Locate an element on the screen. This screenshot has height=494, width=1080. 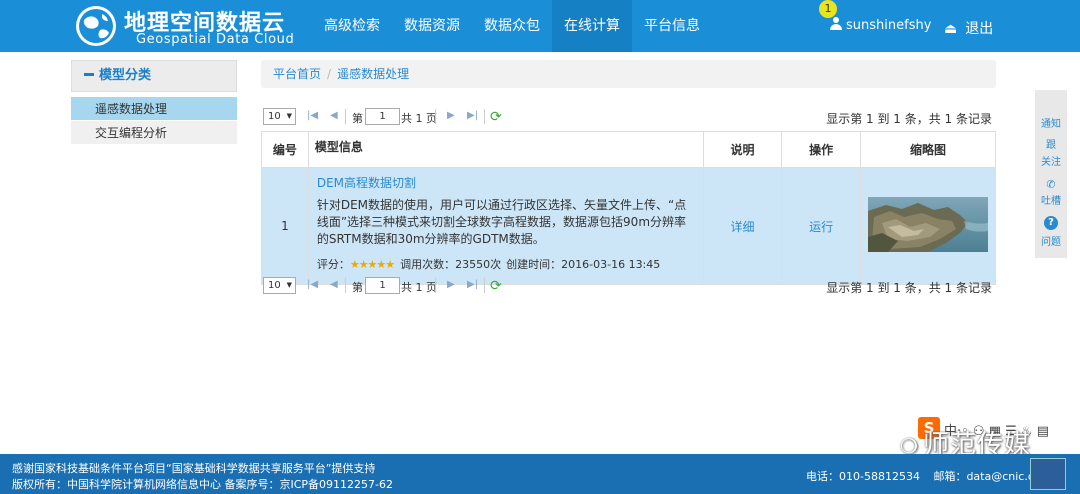
follow-button-top: 跟 is located at coordinates (1051, 145).